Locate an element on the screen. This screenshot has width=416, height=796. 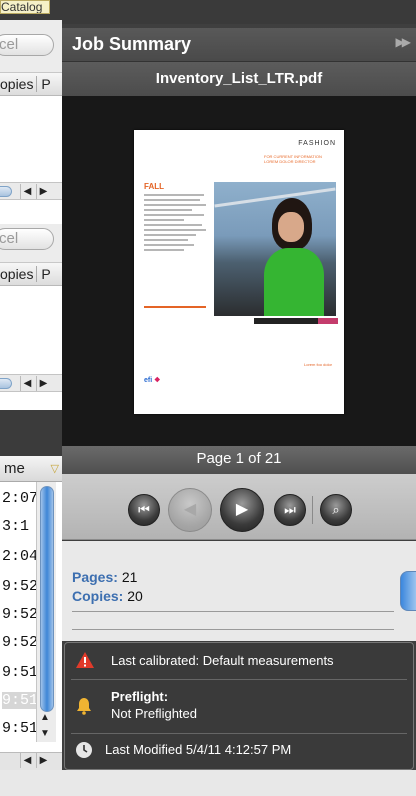
clock-icon is located at coordinates (84, 750).